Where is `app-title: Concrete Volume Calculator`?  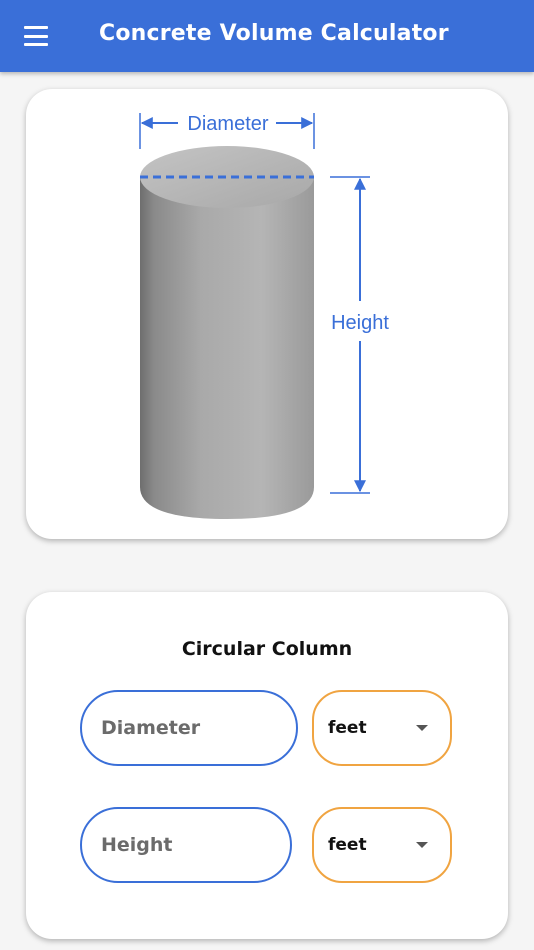
app-title: Concrete Volume Calculator is located at coordinates (274, 33).